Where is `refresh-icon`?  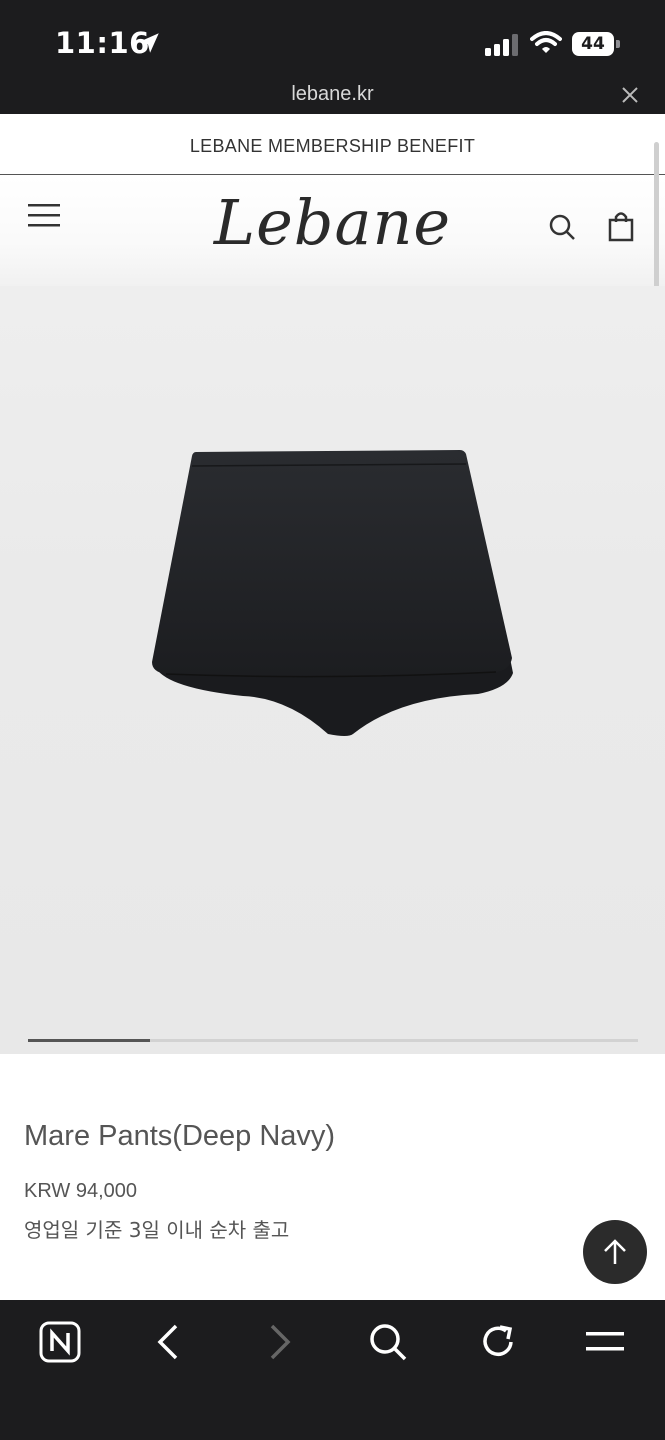 refresh-icon is located at coordinates (498, 1344).